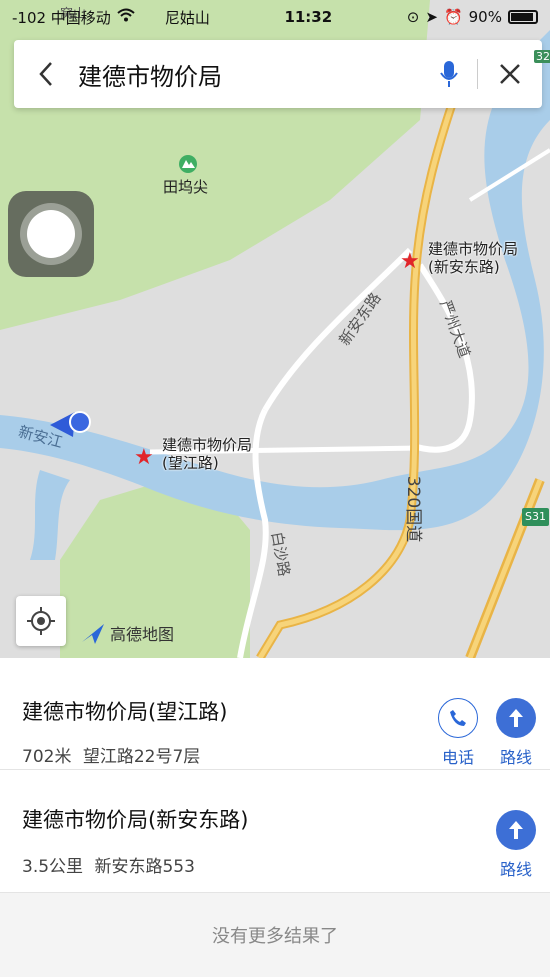  Describe the element at coordinates (453, 17) in the screenshot. I see `alarm-icon: ⏰` at that location.